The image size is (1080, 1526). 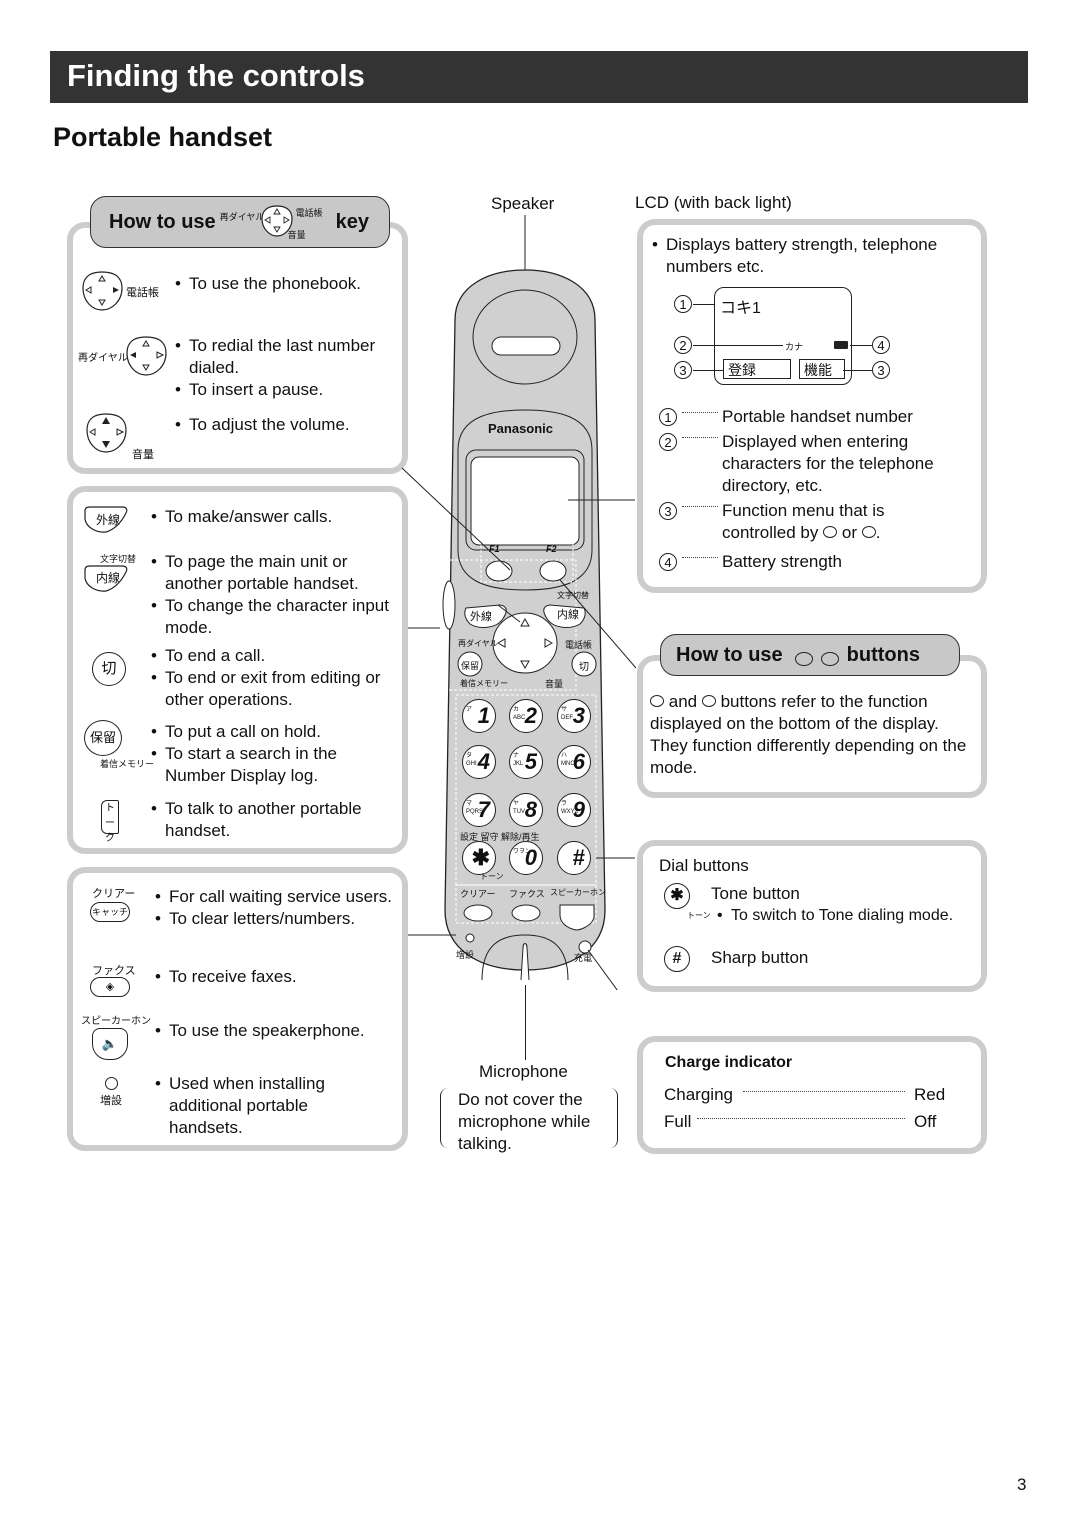 I want to click on nav-key-left-icon: 再ダイヤル, so click(x=126, y=356).